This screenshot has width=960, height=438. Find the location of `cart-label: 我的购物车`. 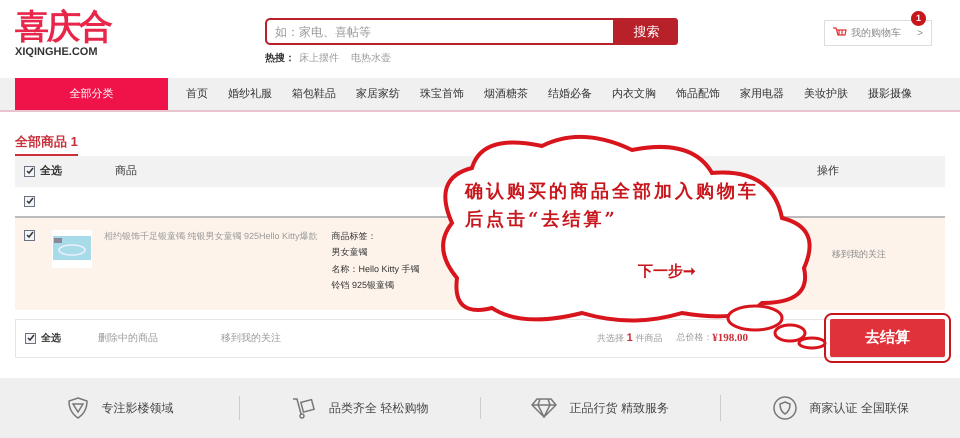

cart-label: 我的购物车 is located at coordinates (876, 33).